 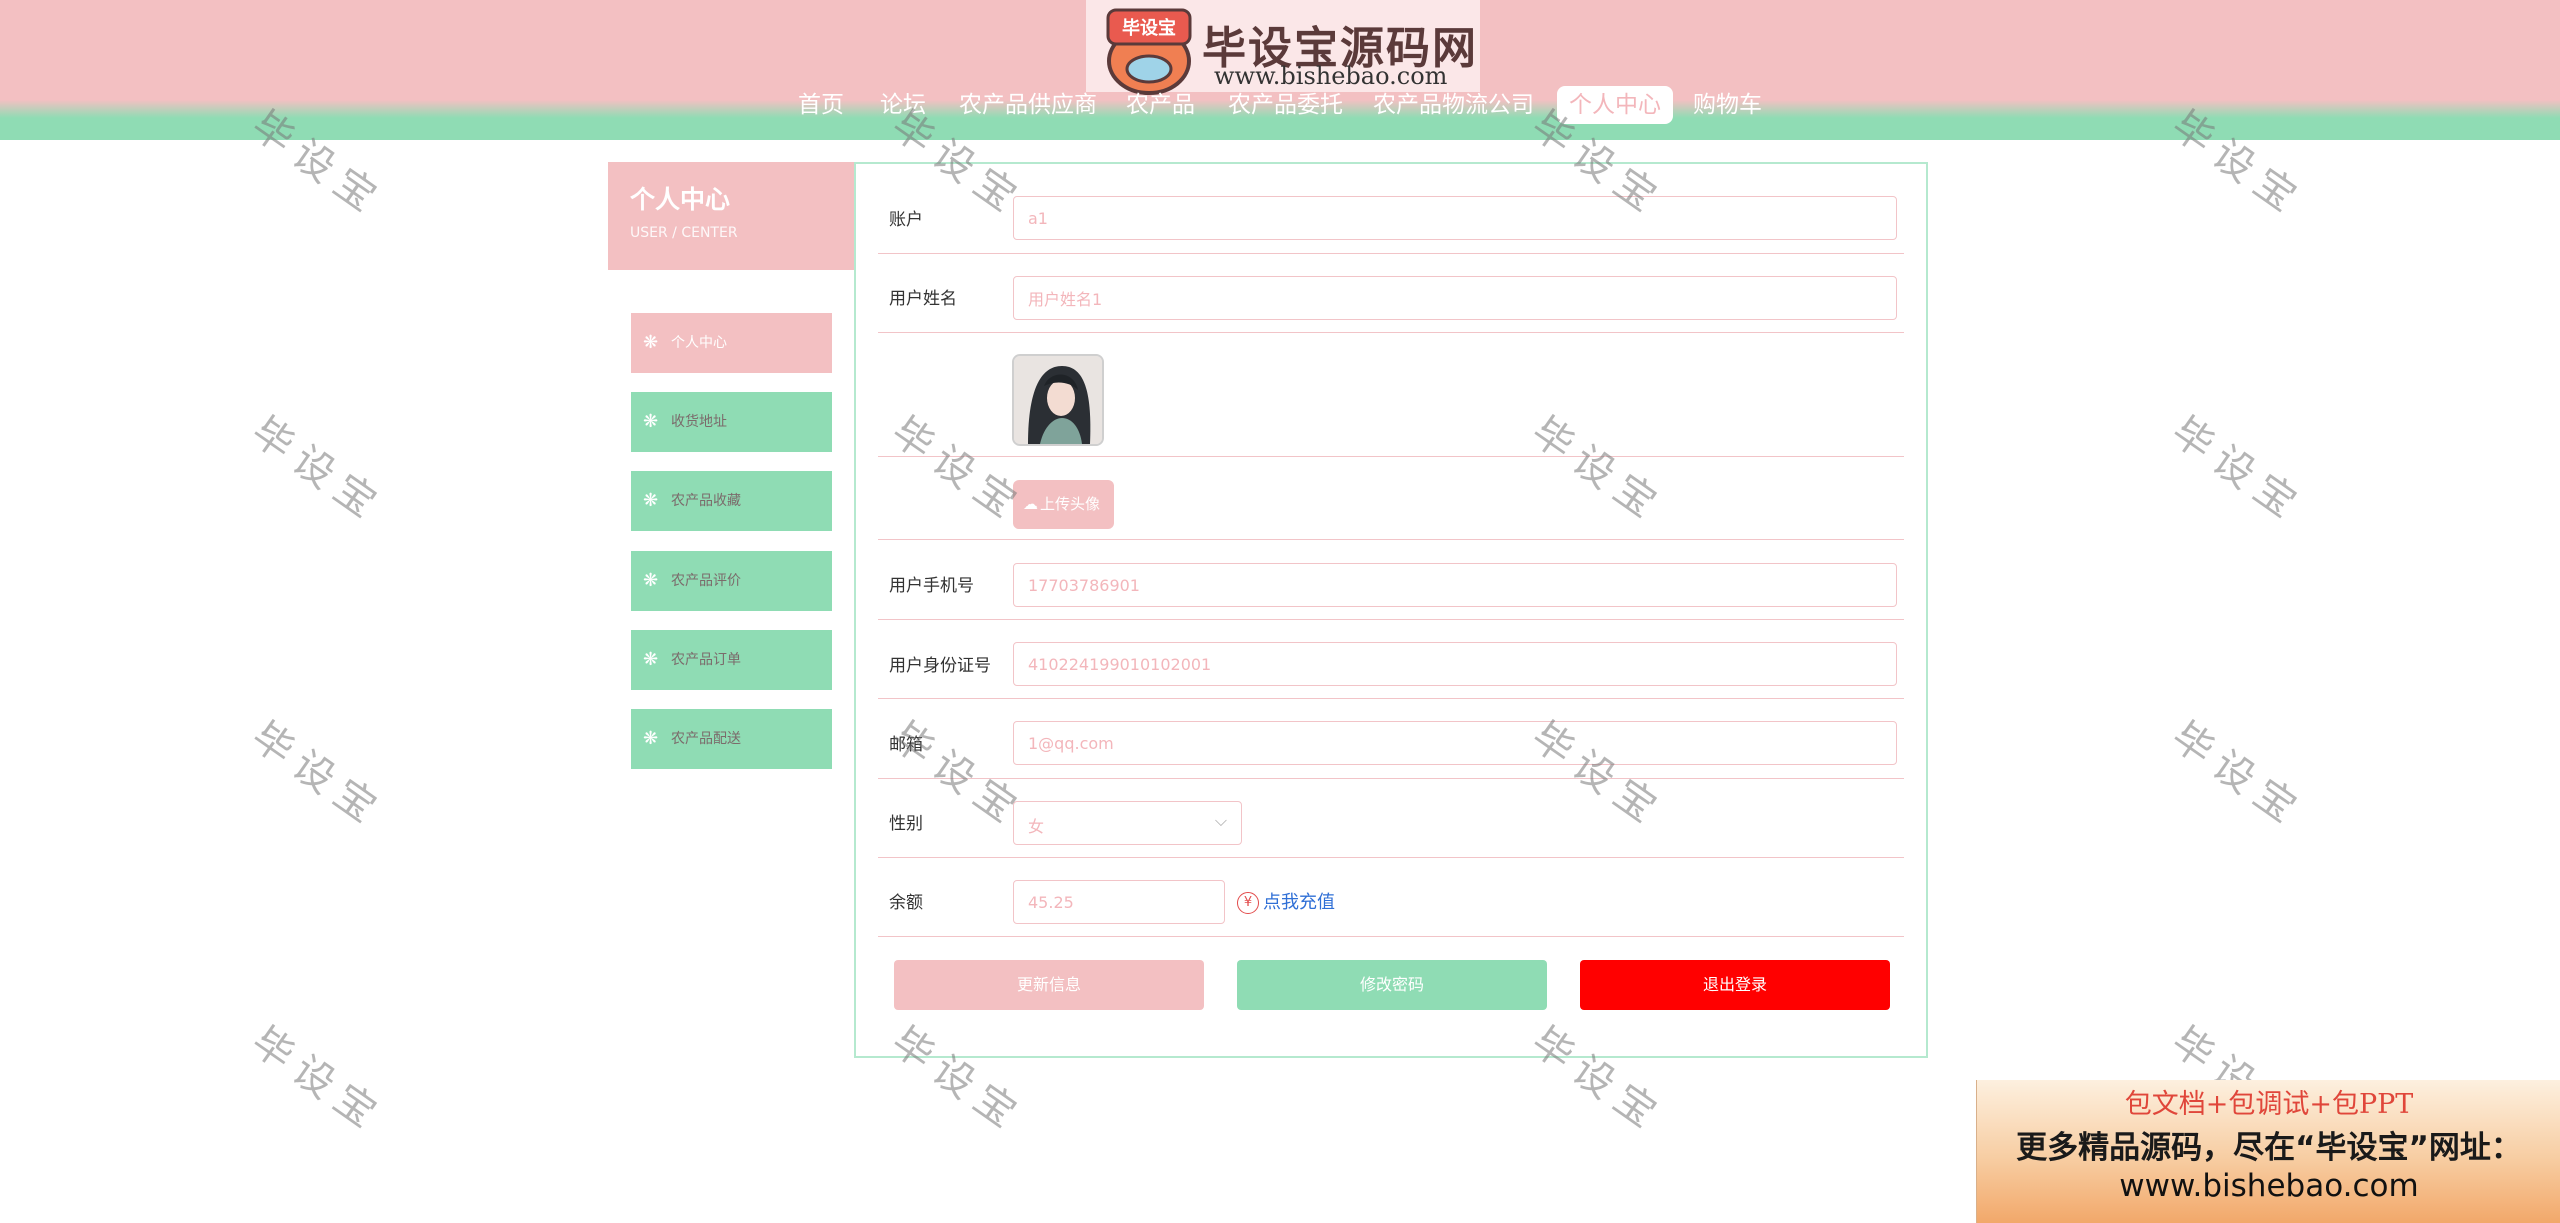 I want to click on balance-label: 余额, so click(x=906, y=903).